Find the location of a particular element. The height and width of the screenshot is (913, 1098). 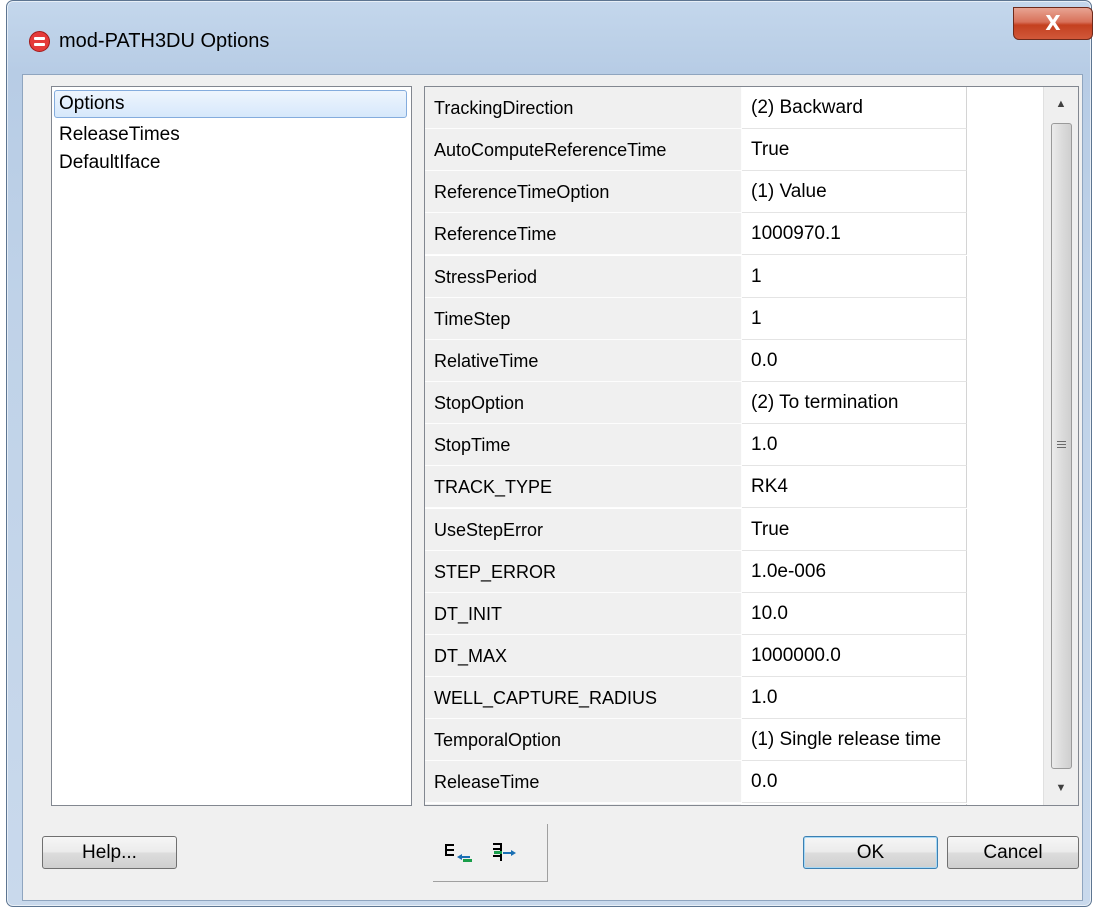

property-name: TRACK_TYPE is located at coordinates (583, 487).